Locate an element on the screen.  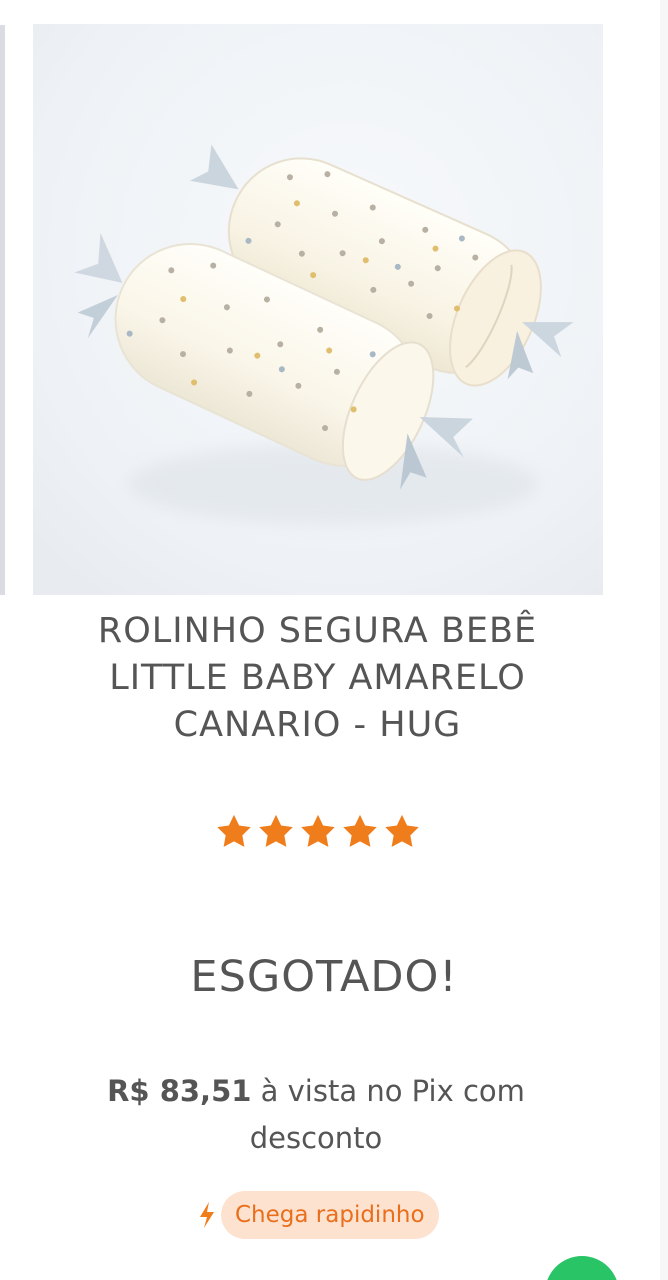
rating-stars is located at coordinates (320, 834).